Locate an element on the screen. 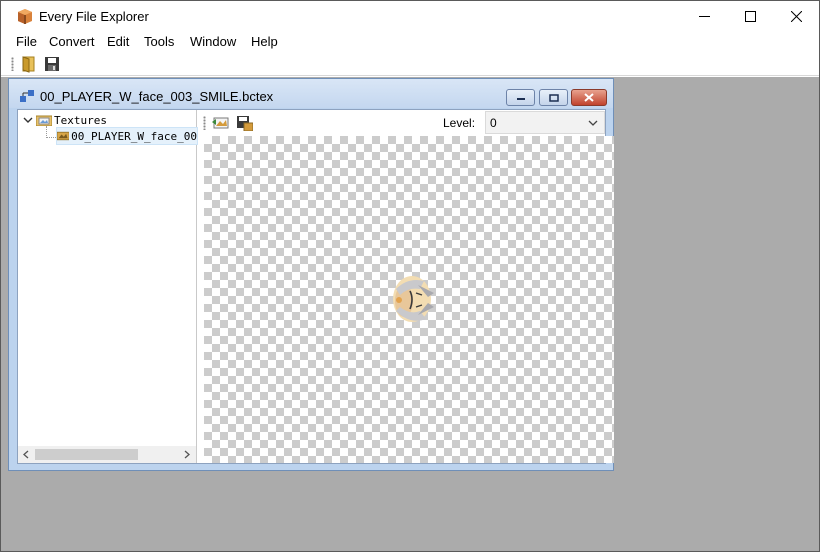  tree-item-label: 00_PLAYER_W_face_00 is located at coordinates (134, 136).